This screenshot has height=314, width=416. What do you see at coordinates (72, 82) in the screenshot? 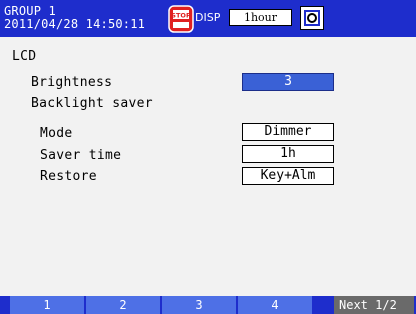
I see `brightness-label: Brightness` at bounding box center [72, 82].